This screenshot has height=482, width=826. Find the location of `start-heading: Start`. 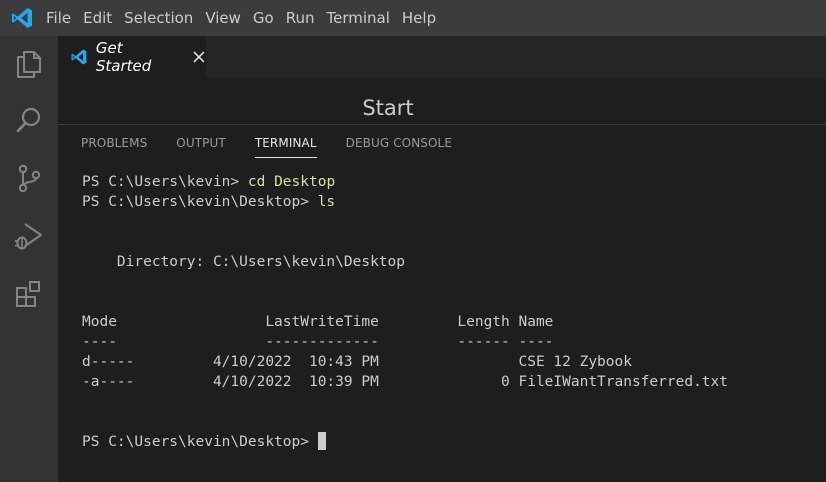

start-heading: Start is located at coordinates (388, 108).